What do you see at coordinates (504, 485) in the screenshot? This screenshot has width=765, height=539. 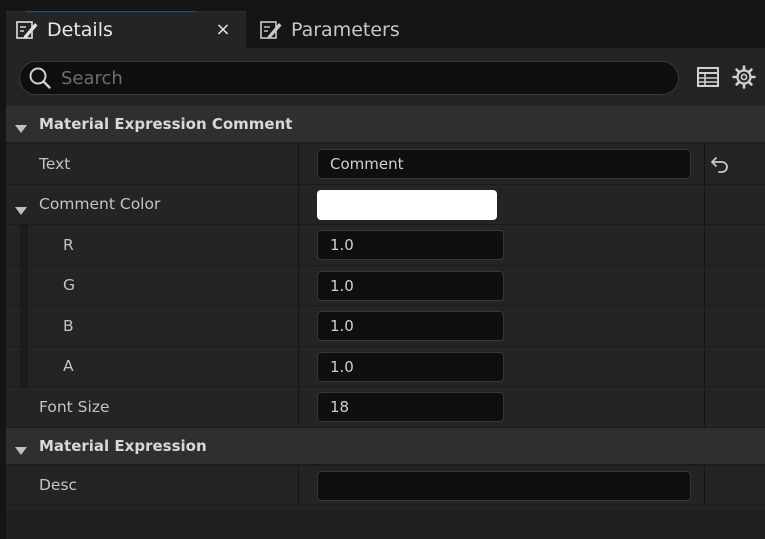 I see `desc-field` at bounding box center [504, 485].